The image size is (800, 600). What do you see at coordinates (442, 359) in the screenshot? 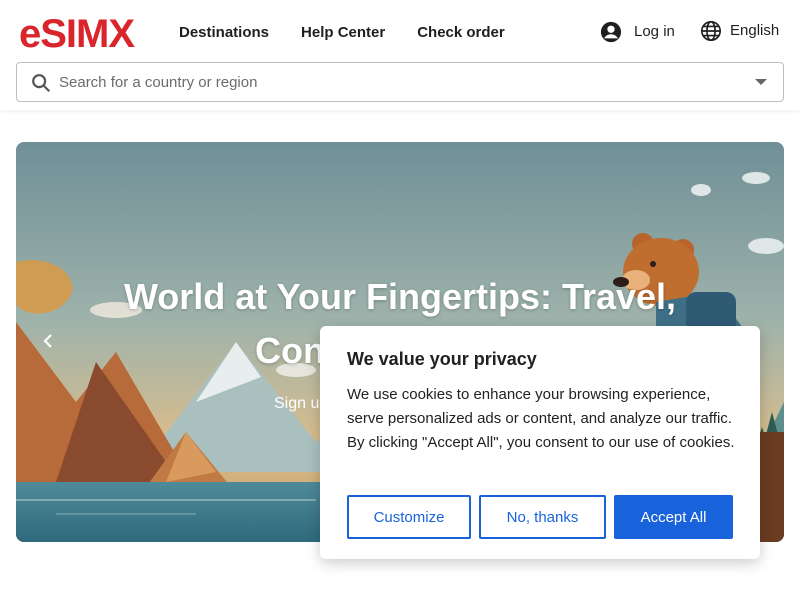
I see `cookie-title: We value your privacy` at bounding box center [442, 359].